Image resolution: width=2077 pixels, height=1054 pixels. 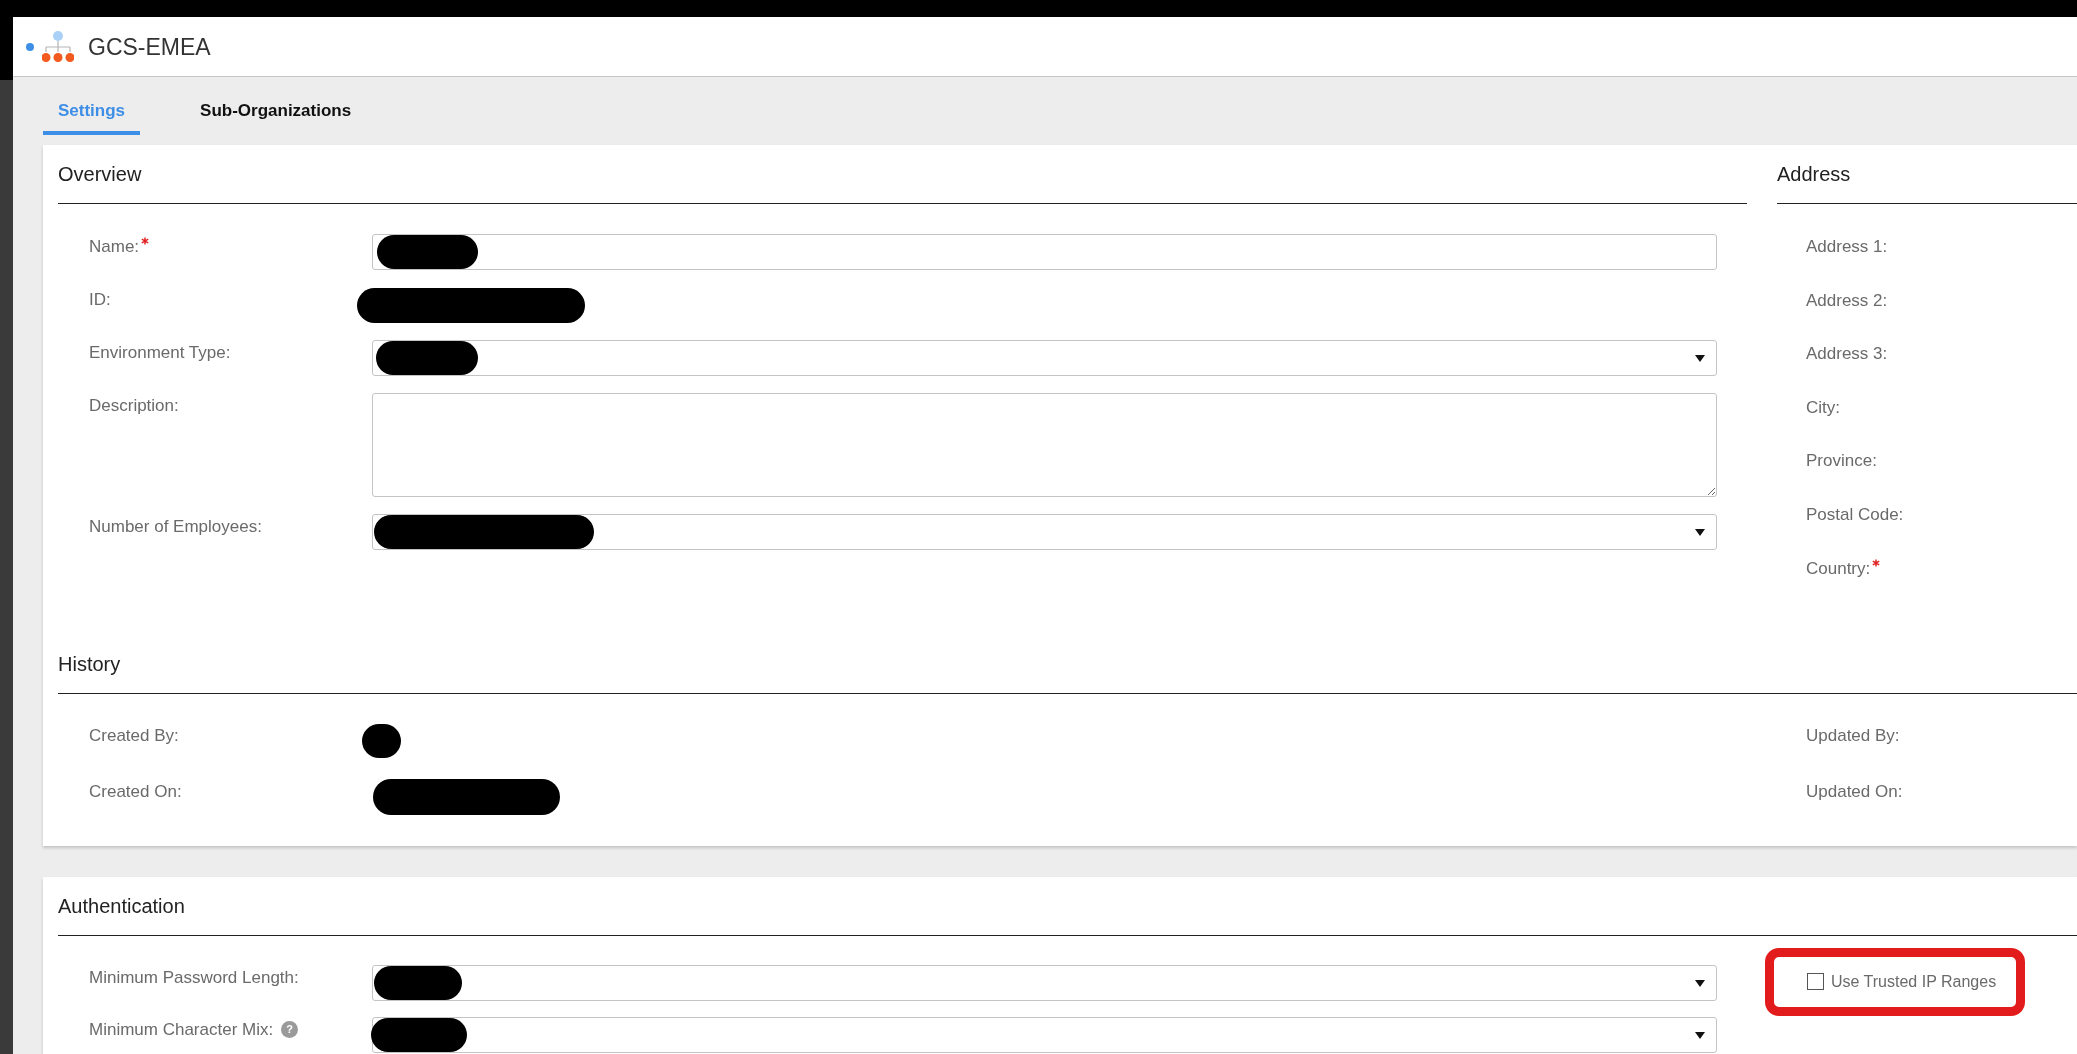 I want to click on field-label: Number of Employees:, so click(x=175, y=527).